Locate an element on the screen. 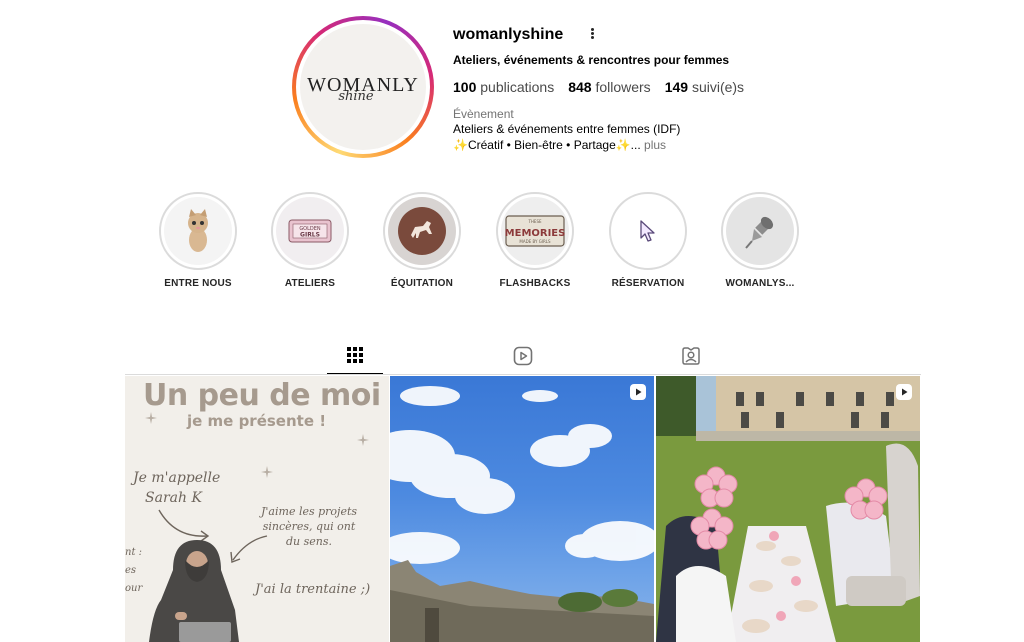 This screenshot has width=1024, height=642. person-illustration is located at coordinates (194, 591).